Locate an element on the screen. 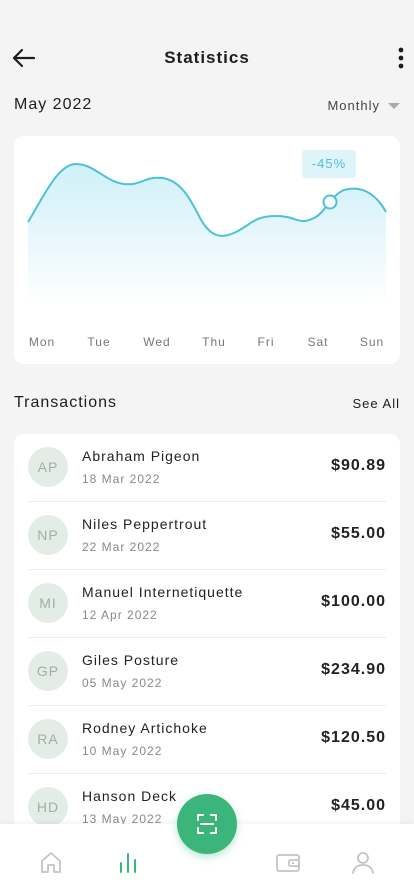 This screenshot has height=896, width=414. x-tick-label: Sun is located at coordinates (372, 342).